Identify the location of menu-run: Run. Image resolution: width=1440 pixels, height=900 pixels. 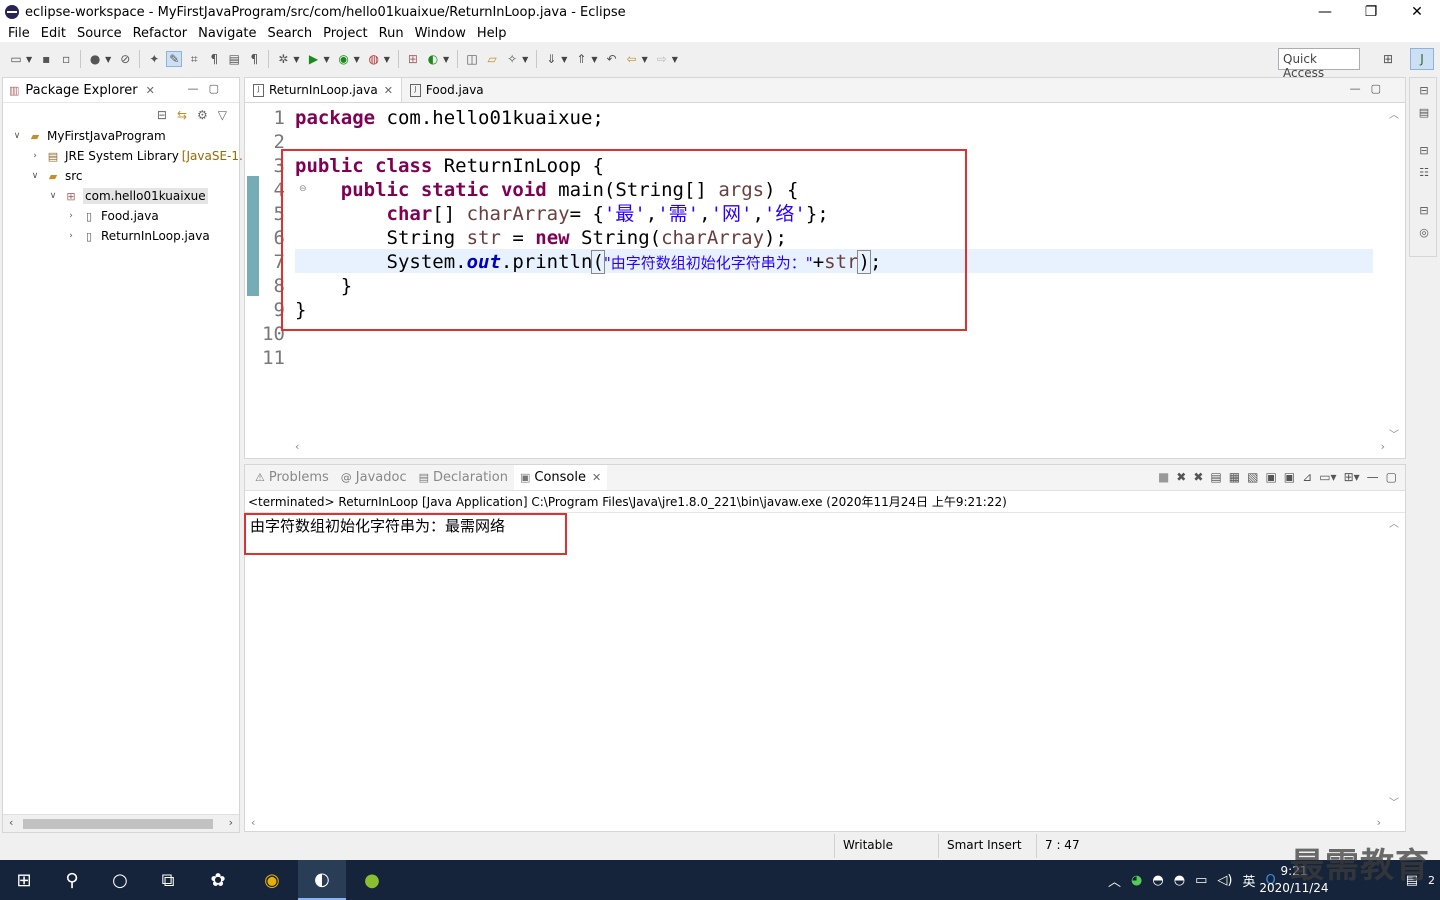
(392, 33).